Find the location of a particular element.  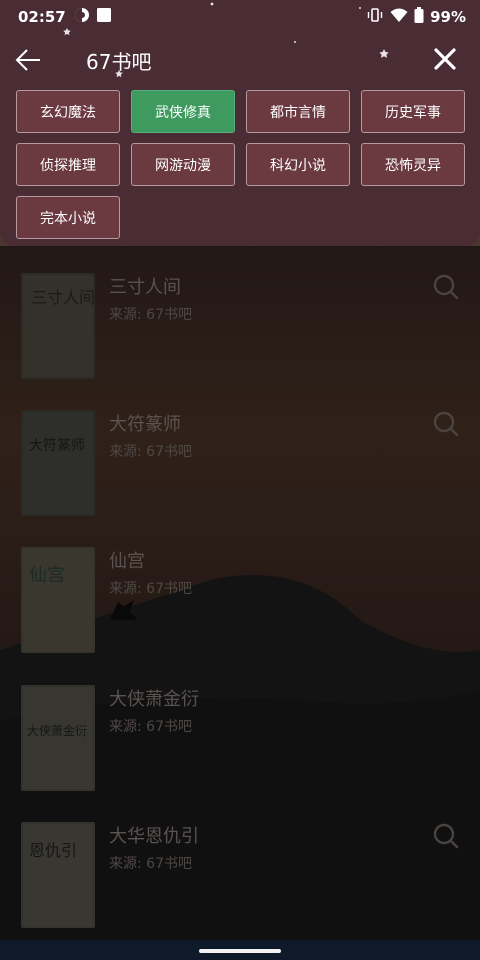

wifi-icon is located at coordinates (399, 17).